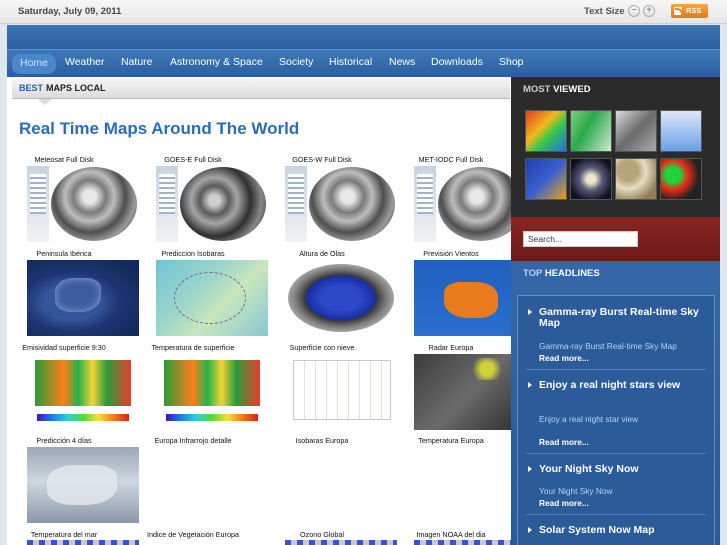 This screenshot has height=545, width=727. I want to click on tab-word-maps-local: MAPS LOCAL, so click(76, 88).